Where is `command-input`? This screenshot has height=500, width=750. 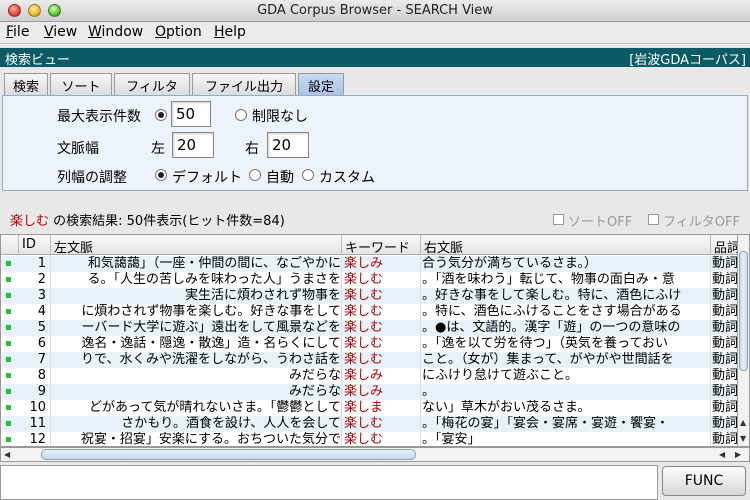 command-input is located at coordinates (329, 482).